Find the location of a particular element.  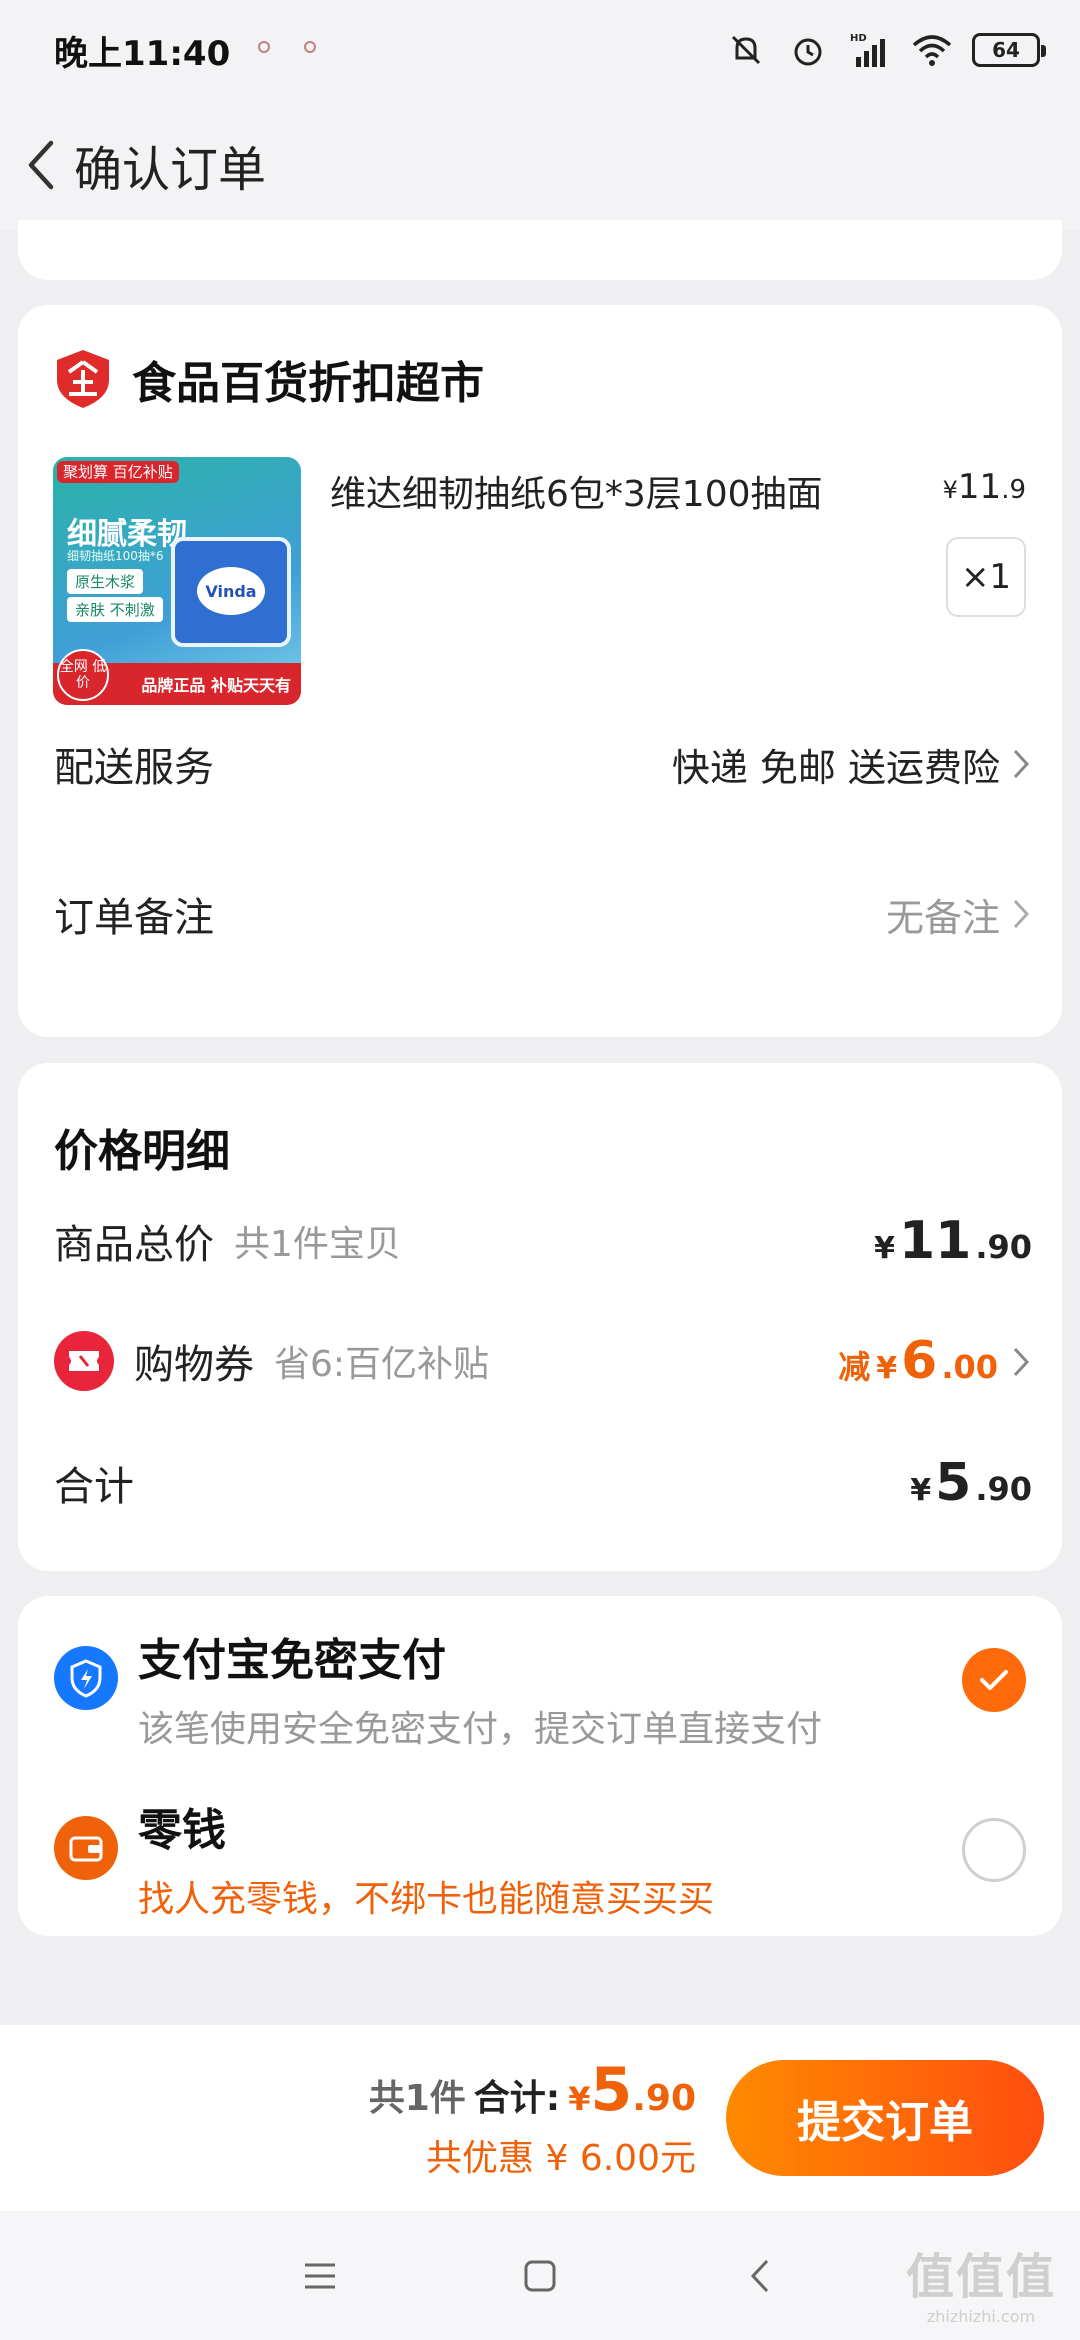

total-line: 共1件 合计: ¥5.90 is located at coordinates (532, 2090).